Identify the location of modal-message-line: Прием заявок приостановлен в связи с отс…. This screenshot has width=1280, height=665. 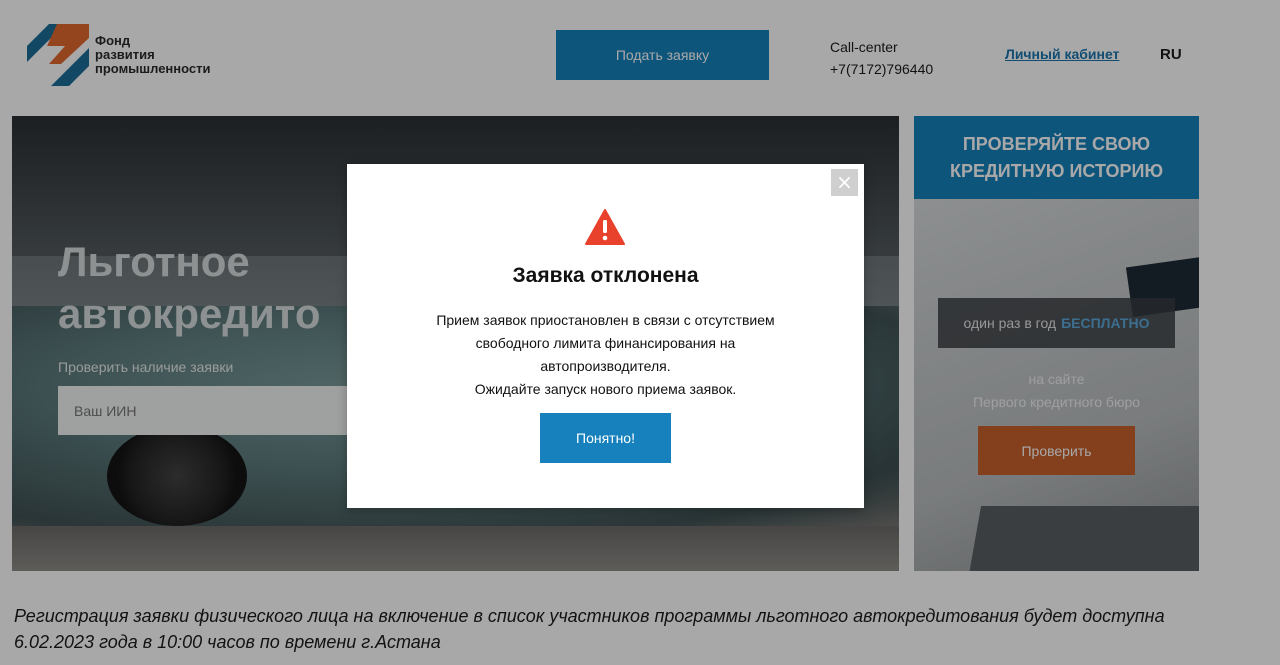
(605, 320).